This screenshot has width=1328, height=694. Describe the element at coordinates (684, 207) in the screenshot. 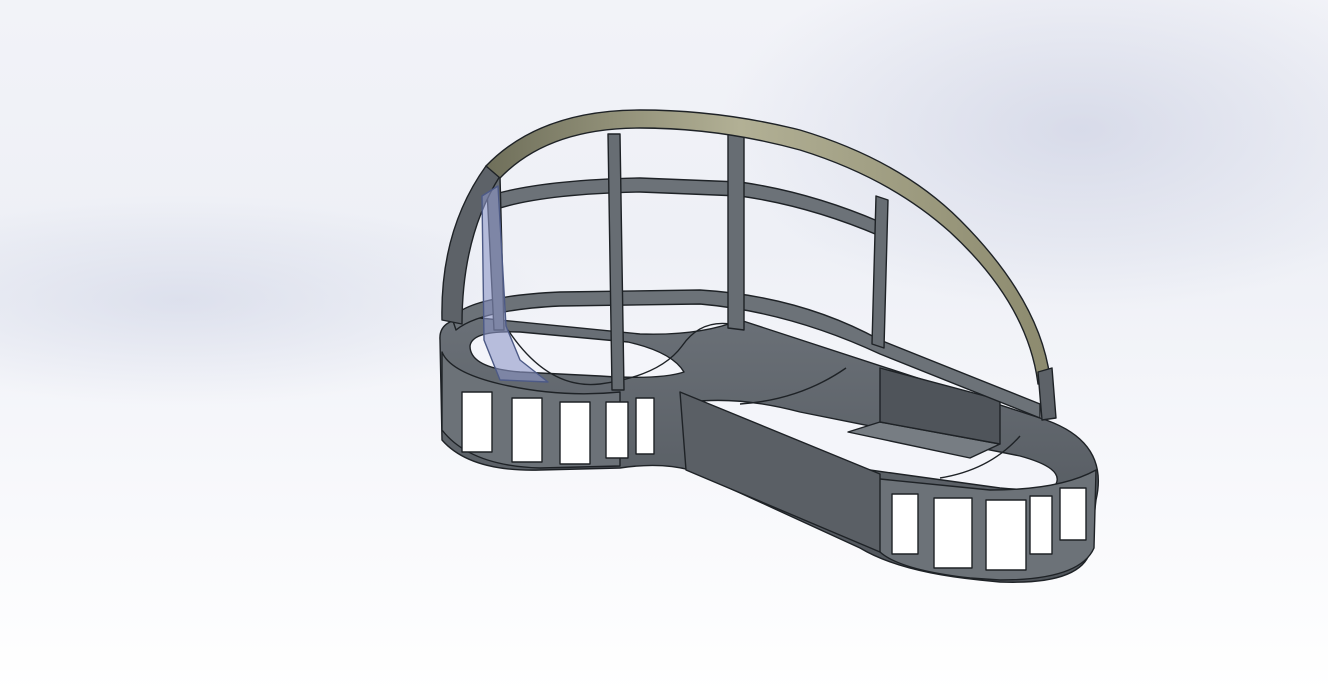

I see `upper-rail` at that location.